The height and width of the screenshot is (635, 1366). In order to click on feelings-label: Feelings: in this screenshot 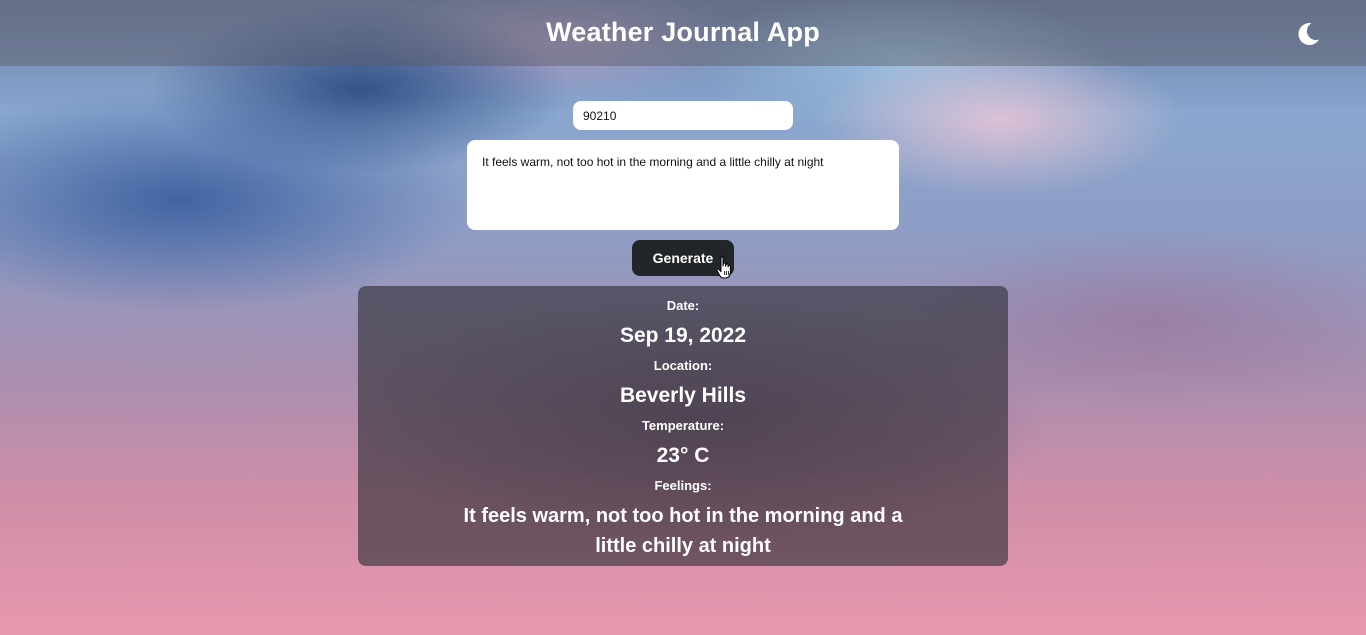, I will do `click(683, 485)`.